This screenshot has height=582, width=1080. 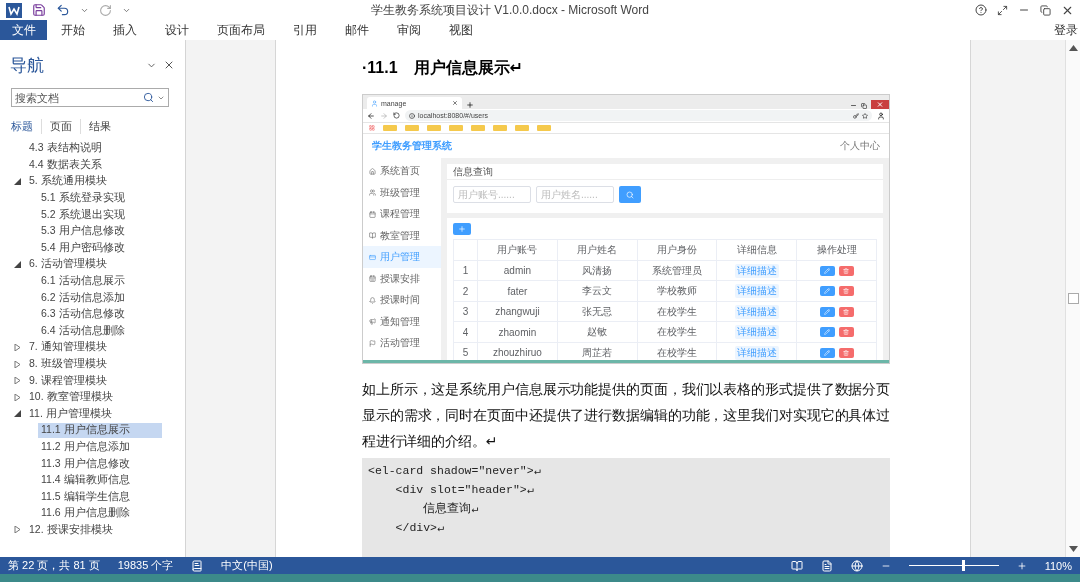 I want to click on ribbon-tab: 引用, so click(x=305, y=30).